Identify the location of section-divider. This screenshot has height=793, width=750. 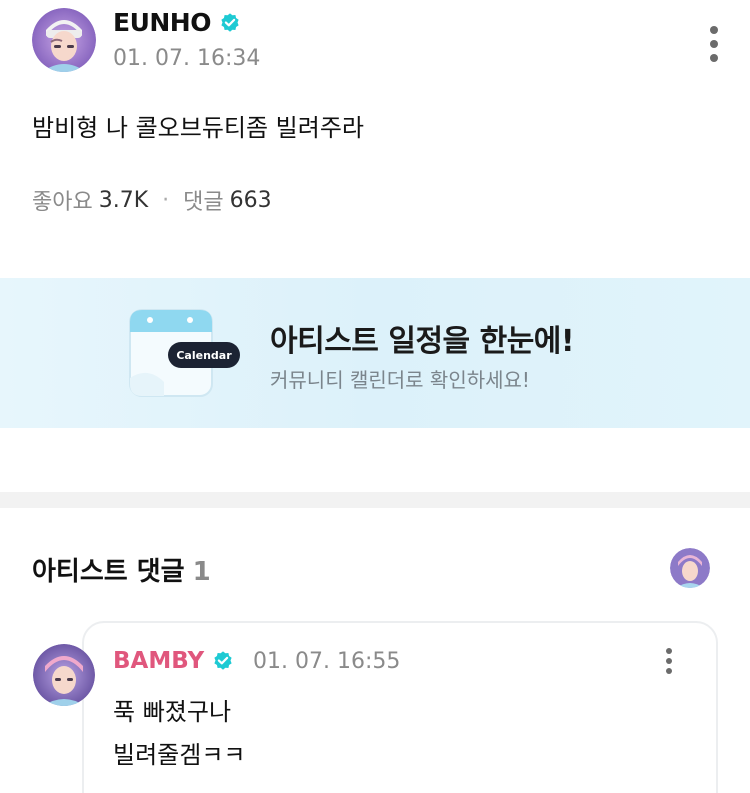
(375, 500).